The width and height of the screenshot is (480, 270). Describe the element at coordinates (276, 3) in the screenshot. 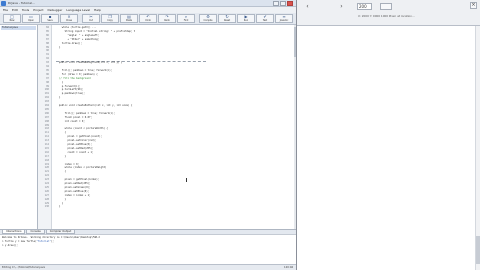

I see `minimize-button` at that location.